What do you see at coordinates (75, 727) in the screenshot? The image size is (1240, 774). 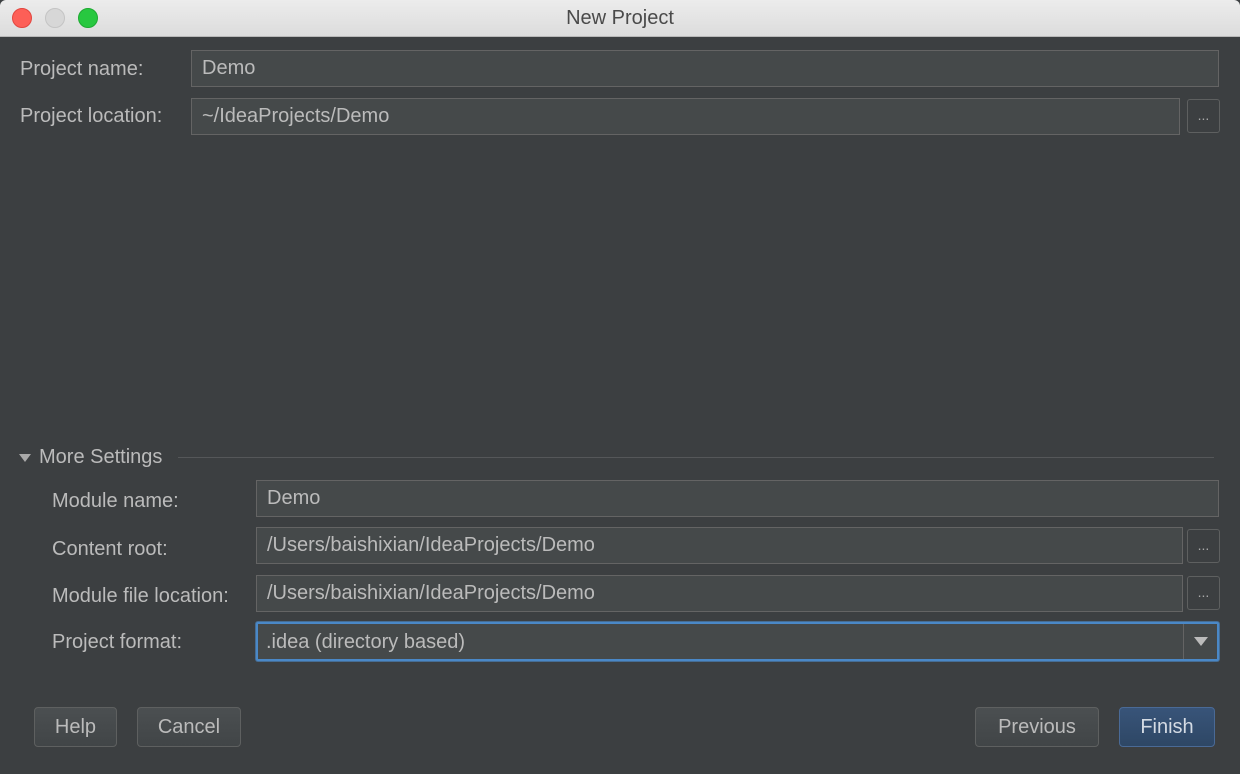 I see `help-button: Help` at bounding box center [75, 727].